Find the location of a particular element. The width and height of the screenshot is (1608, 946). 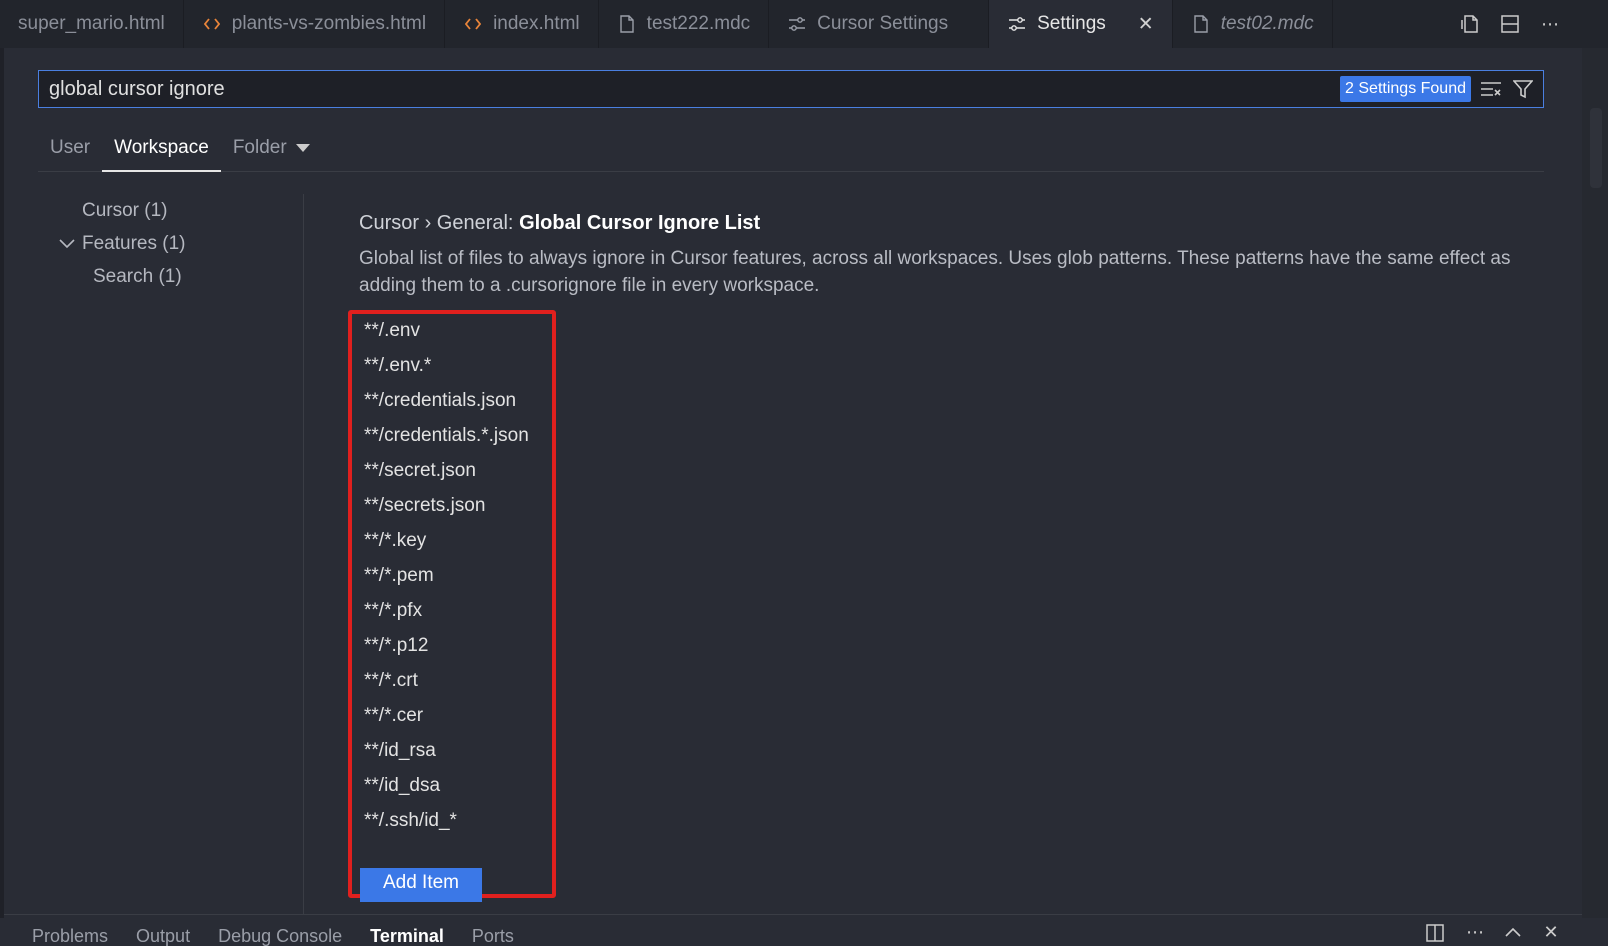

tab-user-label: User is located at coordinates (70, 147).